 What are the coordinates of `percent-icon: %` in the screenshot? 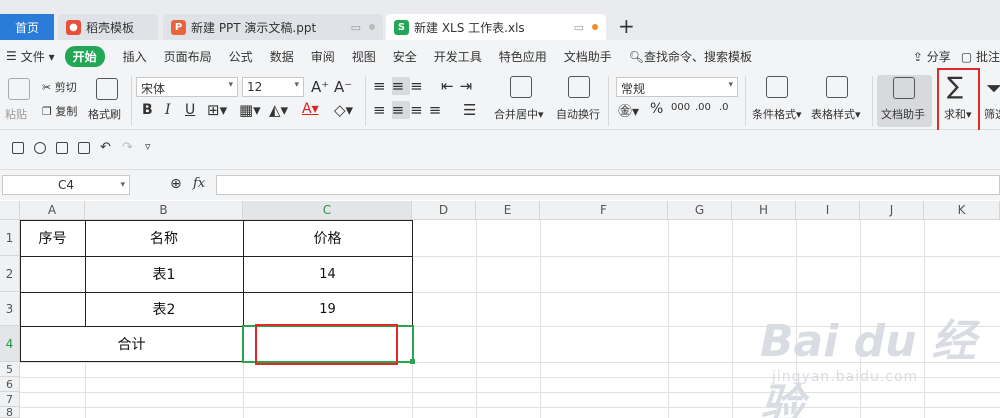 It's located at (656, 109).